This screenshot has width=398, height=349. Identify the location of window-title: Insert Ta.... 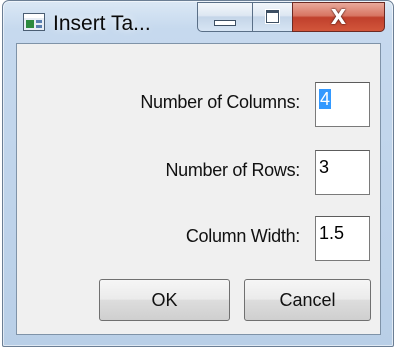
(102, 23).